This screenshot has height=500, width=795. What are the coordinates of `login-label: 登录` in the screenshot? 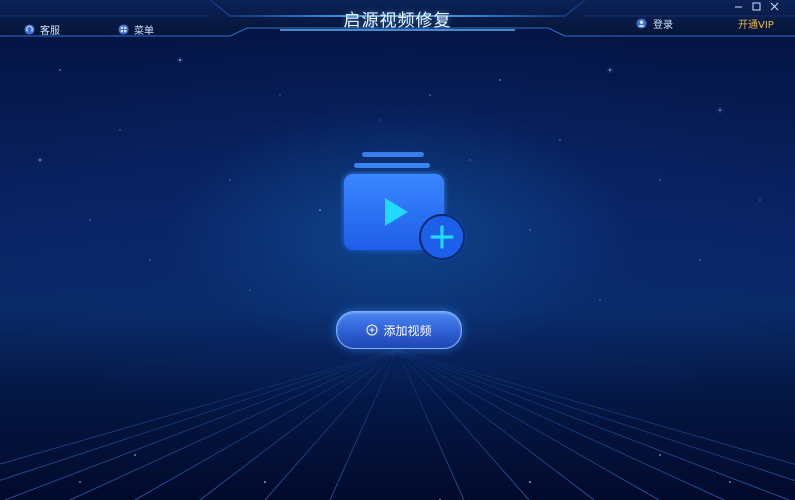 It's located at (663, 25).